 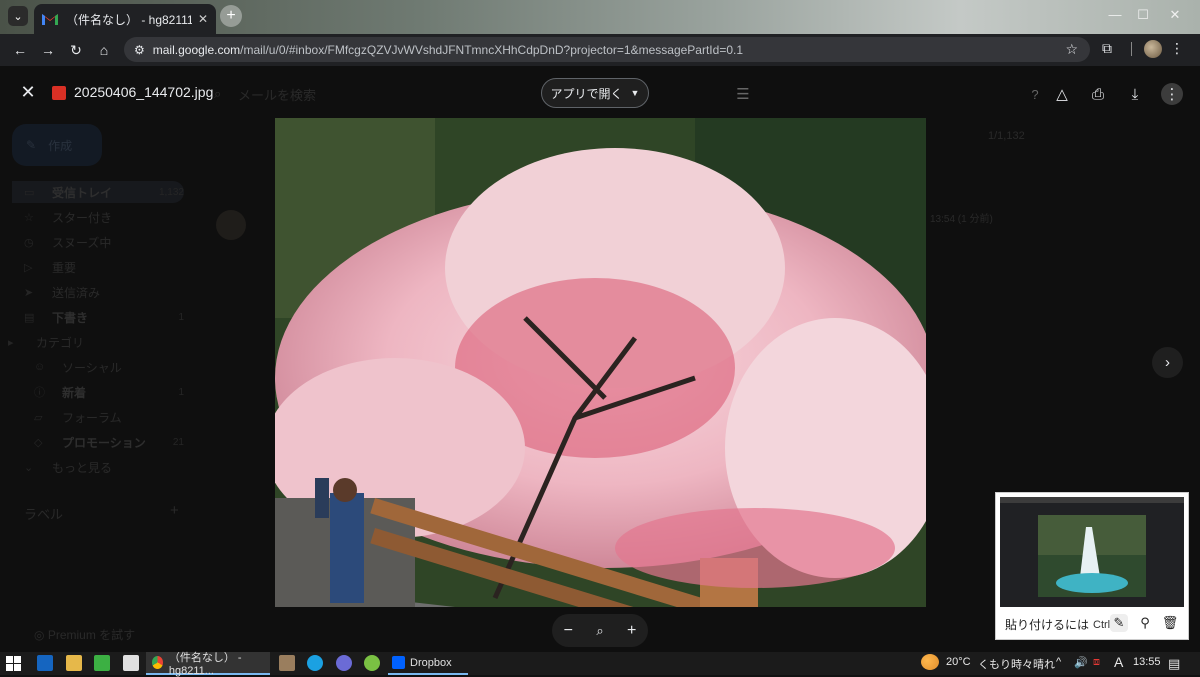 What do you see at coordinates (1035, 94) in the screenshot?
I see `help-icon: ?` at bounding box center [1035, 94].